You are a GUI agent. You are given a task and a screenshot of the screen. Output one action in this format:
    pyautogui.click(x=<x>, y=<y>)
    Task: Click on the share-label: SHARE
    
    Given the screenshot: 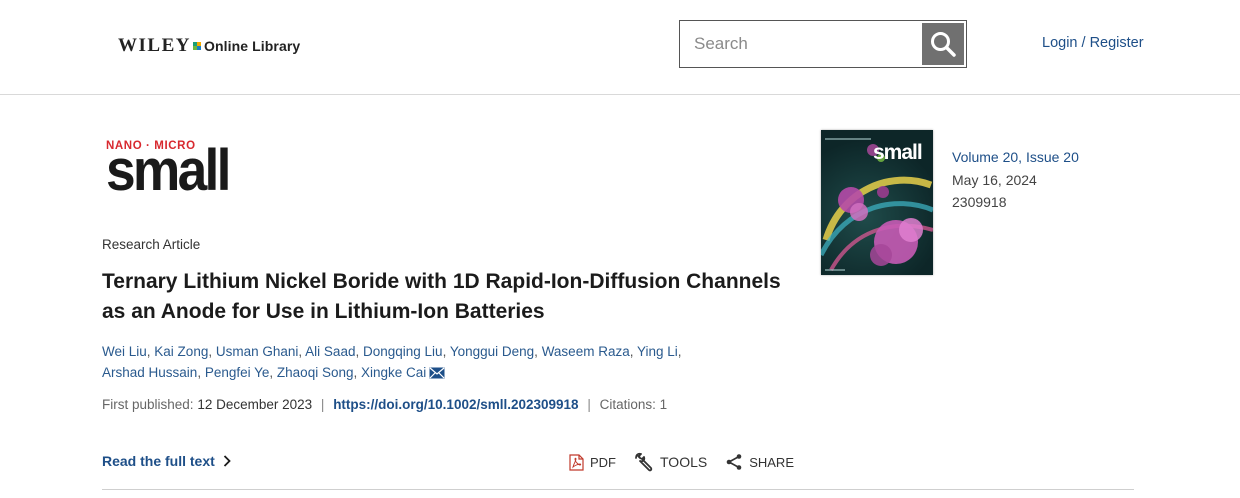 What is the action you would take?
    pyautogui.click(x=771, y=462)
    